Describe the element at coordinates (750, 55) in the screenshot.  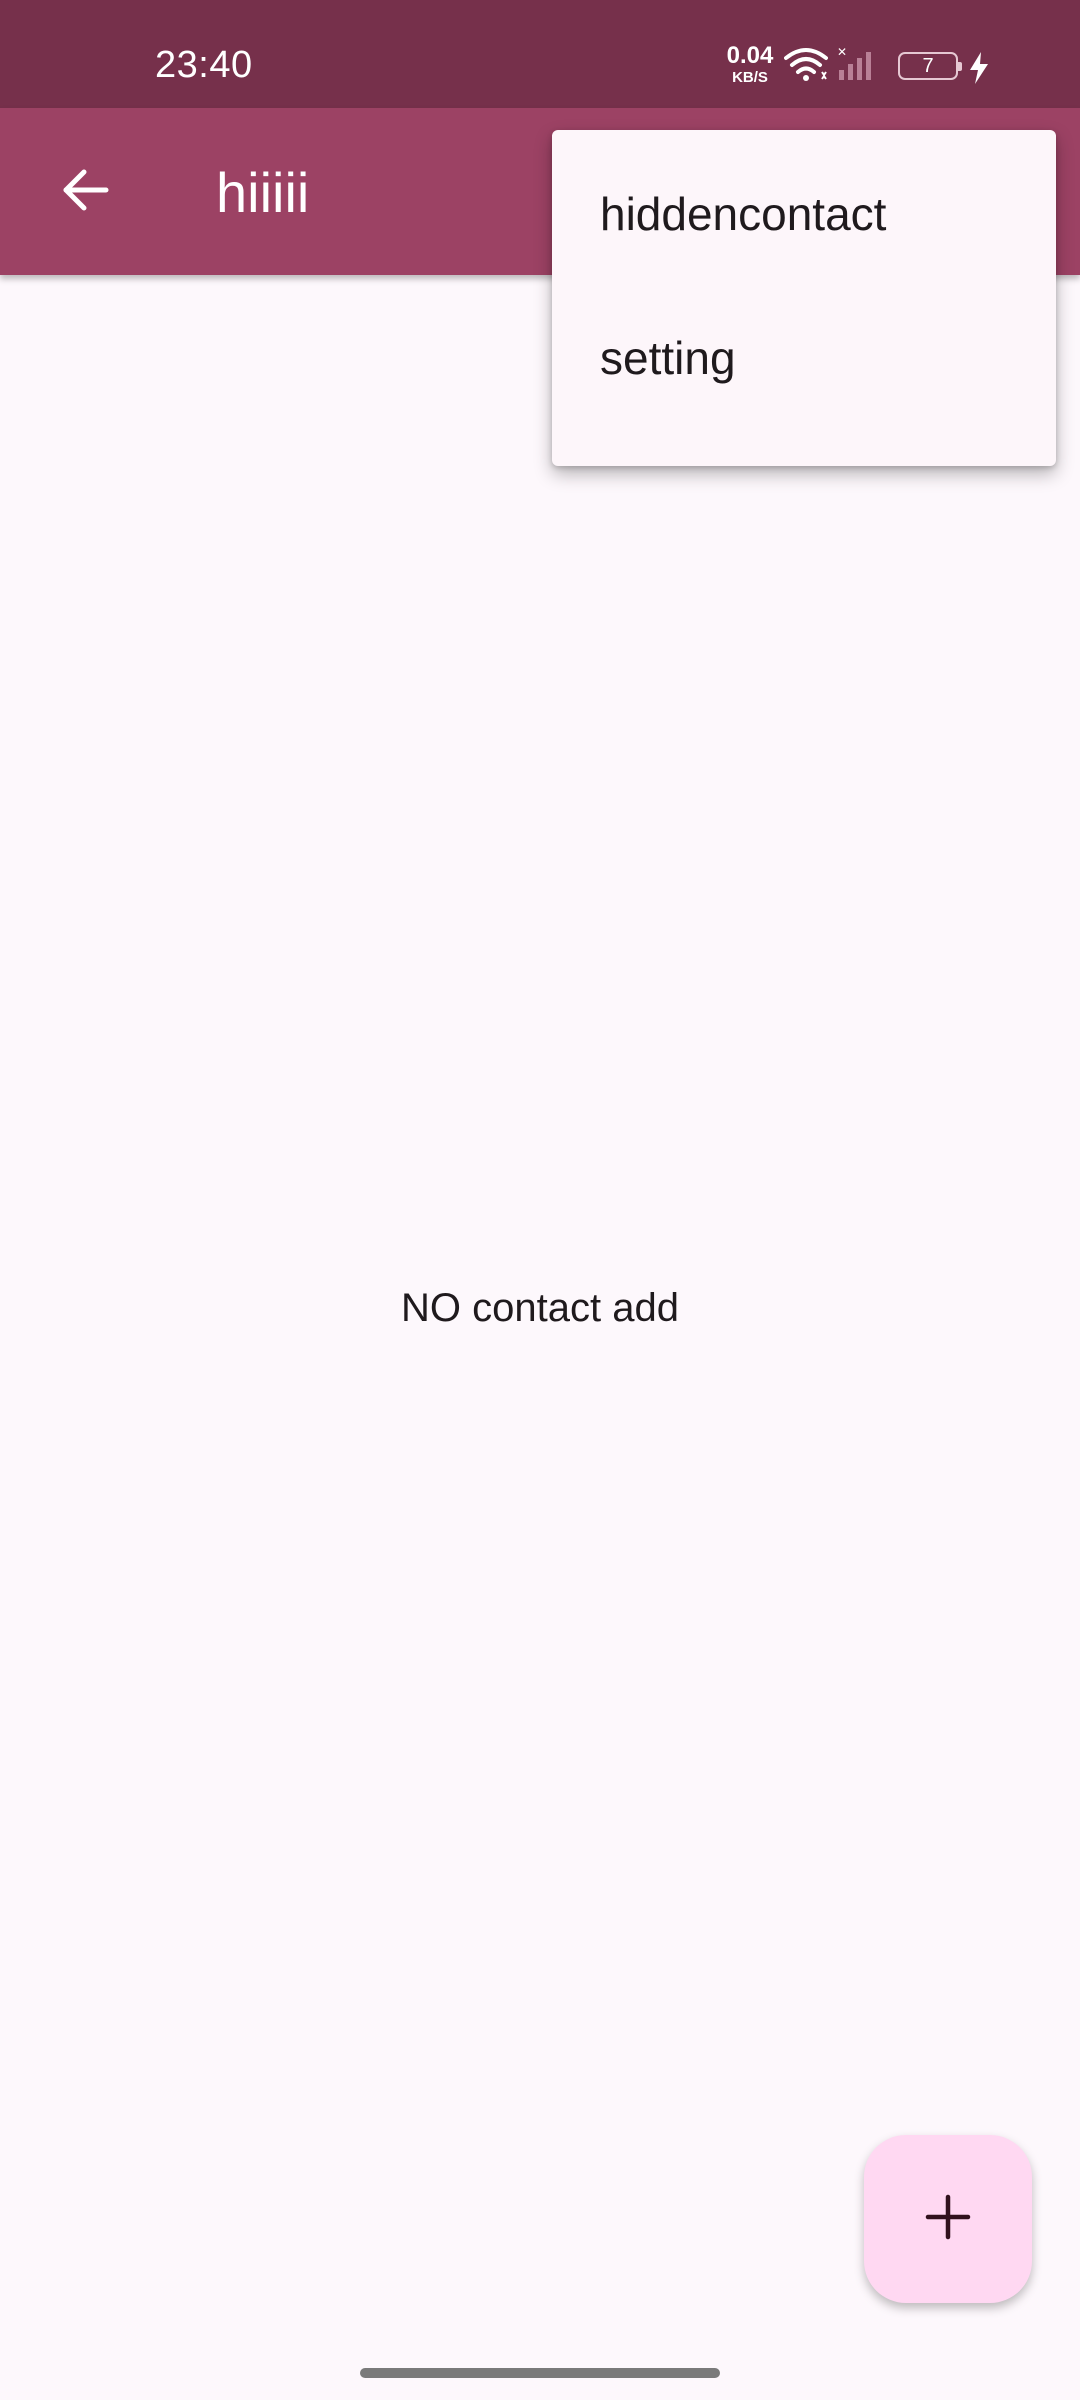
I see `network-speed-value: 0.04` at that location.